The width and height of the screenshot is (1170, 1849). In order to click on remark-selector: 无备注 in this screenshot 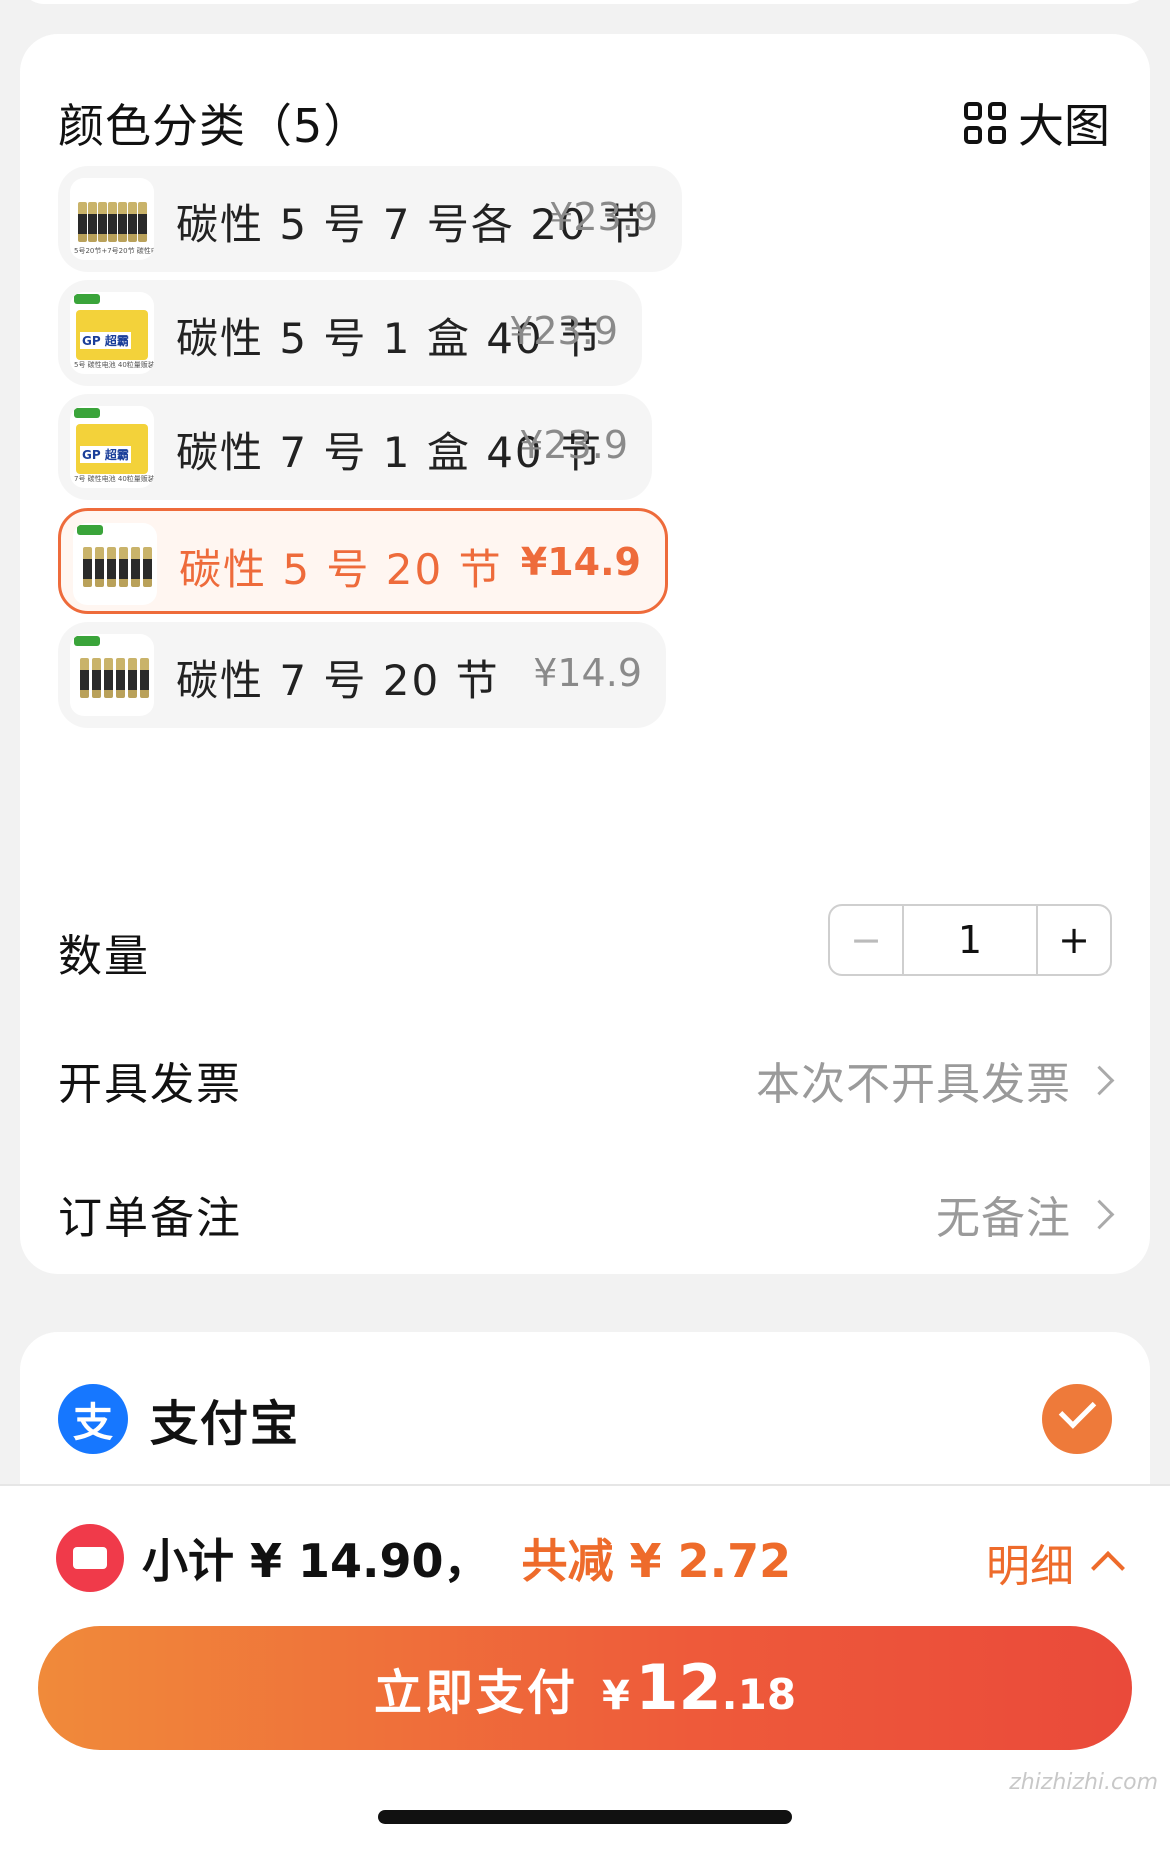, I will do `click(1025, 1214)`.